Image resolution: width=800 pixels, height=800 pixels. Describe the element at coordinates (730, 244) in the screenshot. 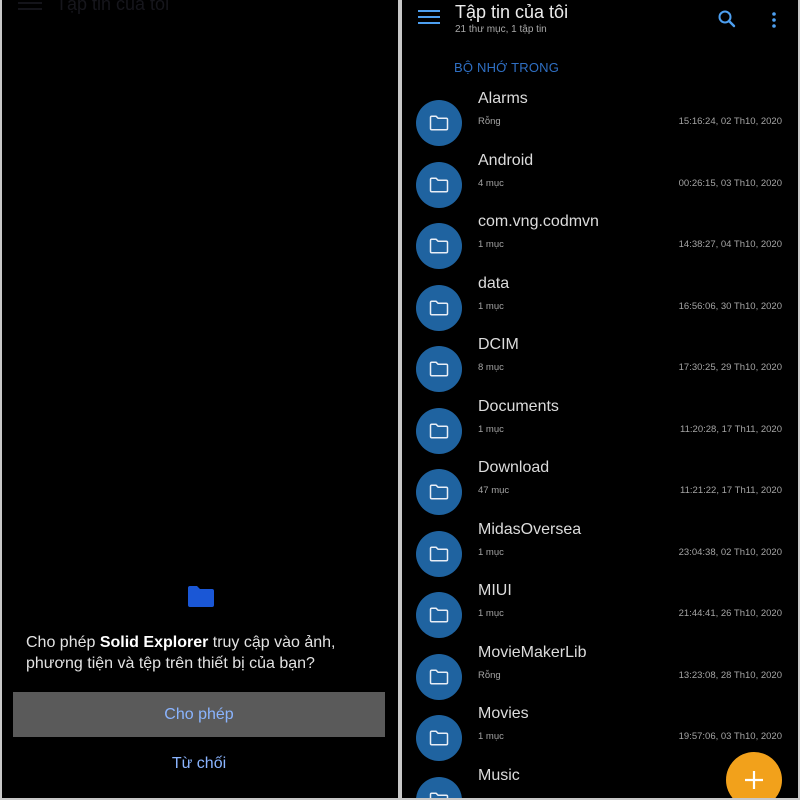

I see `modified-date: 14:38:27, 04 Th10, 2020` at that location.